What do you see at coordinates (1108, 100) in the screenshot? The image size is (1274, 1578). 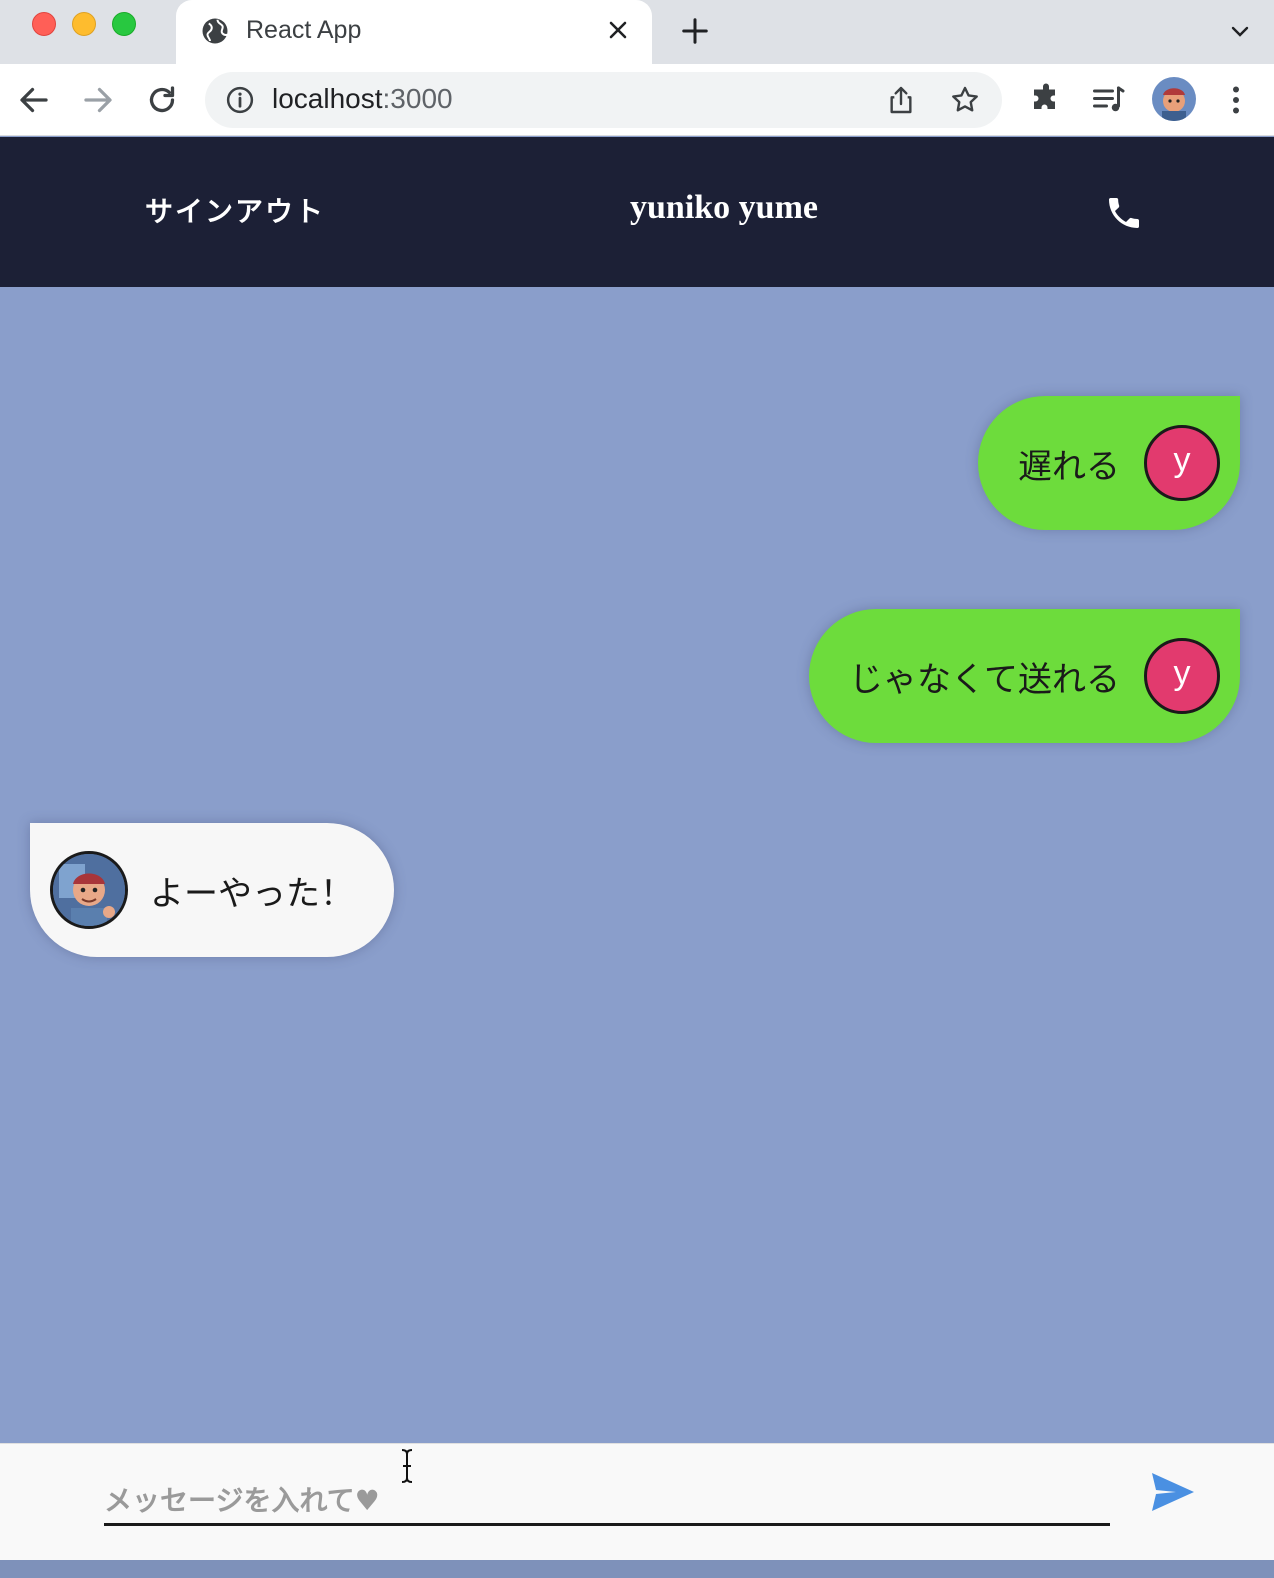 I see `media-queue-icon` at bounding box center [1108, 100].